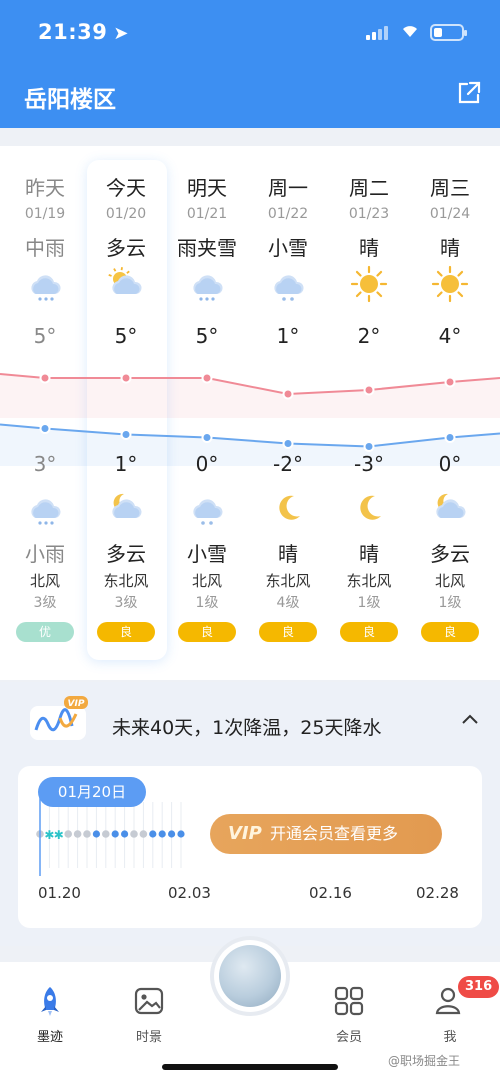 The image size is (500, 1082). What do you see at coordinates (92, 792) in the screenshot?
I see `selected-date-pill: 01月20日` at bounding box center [92, 792].